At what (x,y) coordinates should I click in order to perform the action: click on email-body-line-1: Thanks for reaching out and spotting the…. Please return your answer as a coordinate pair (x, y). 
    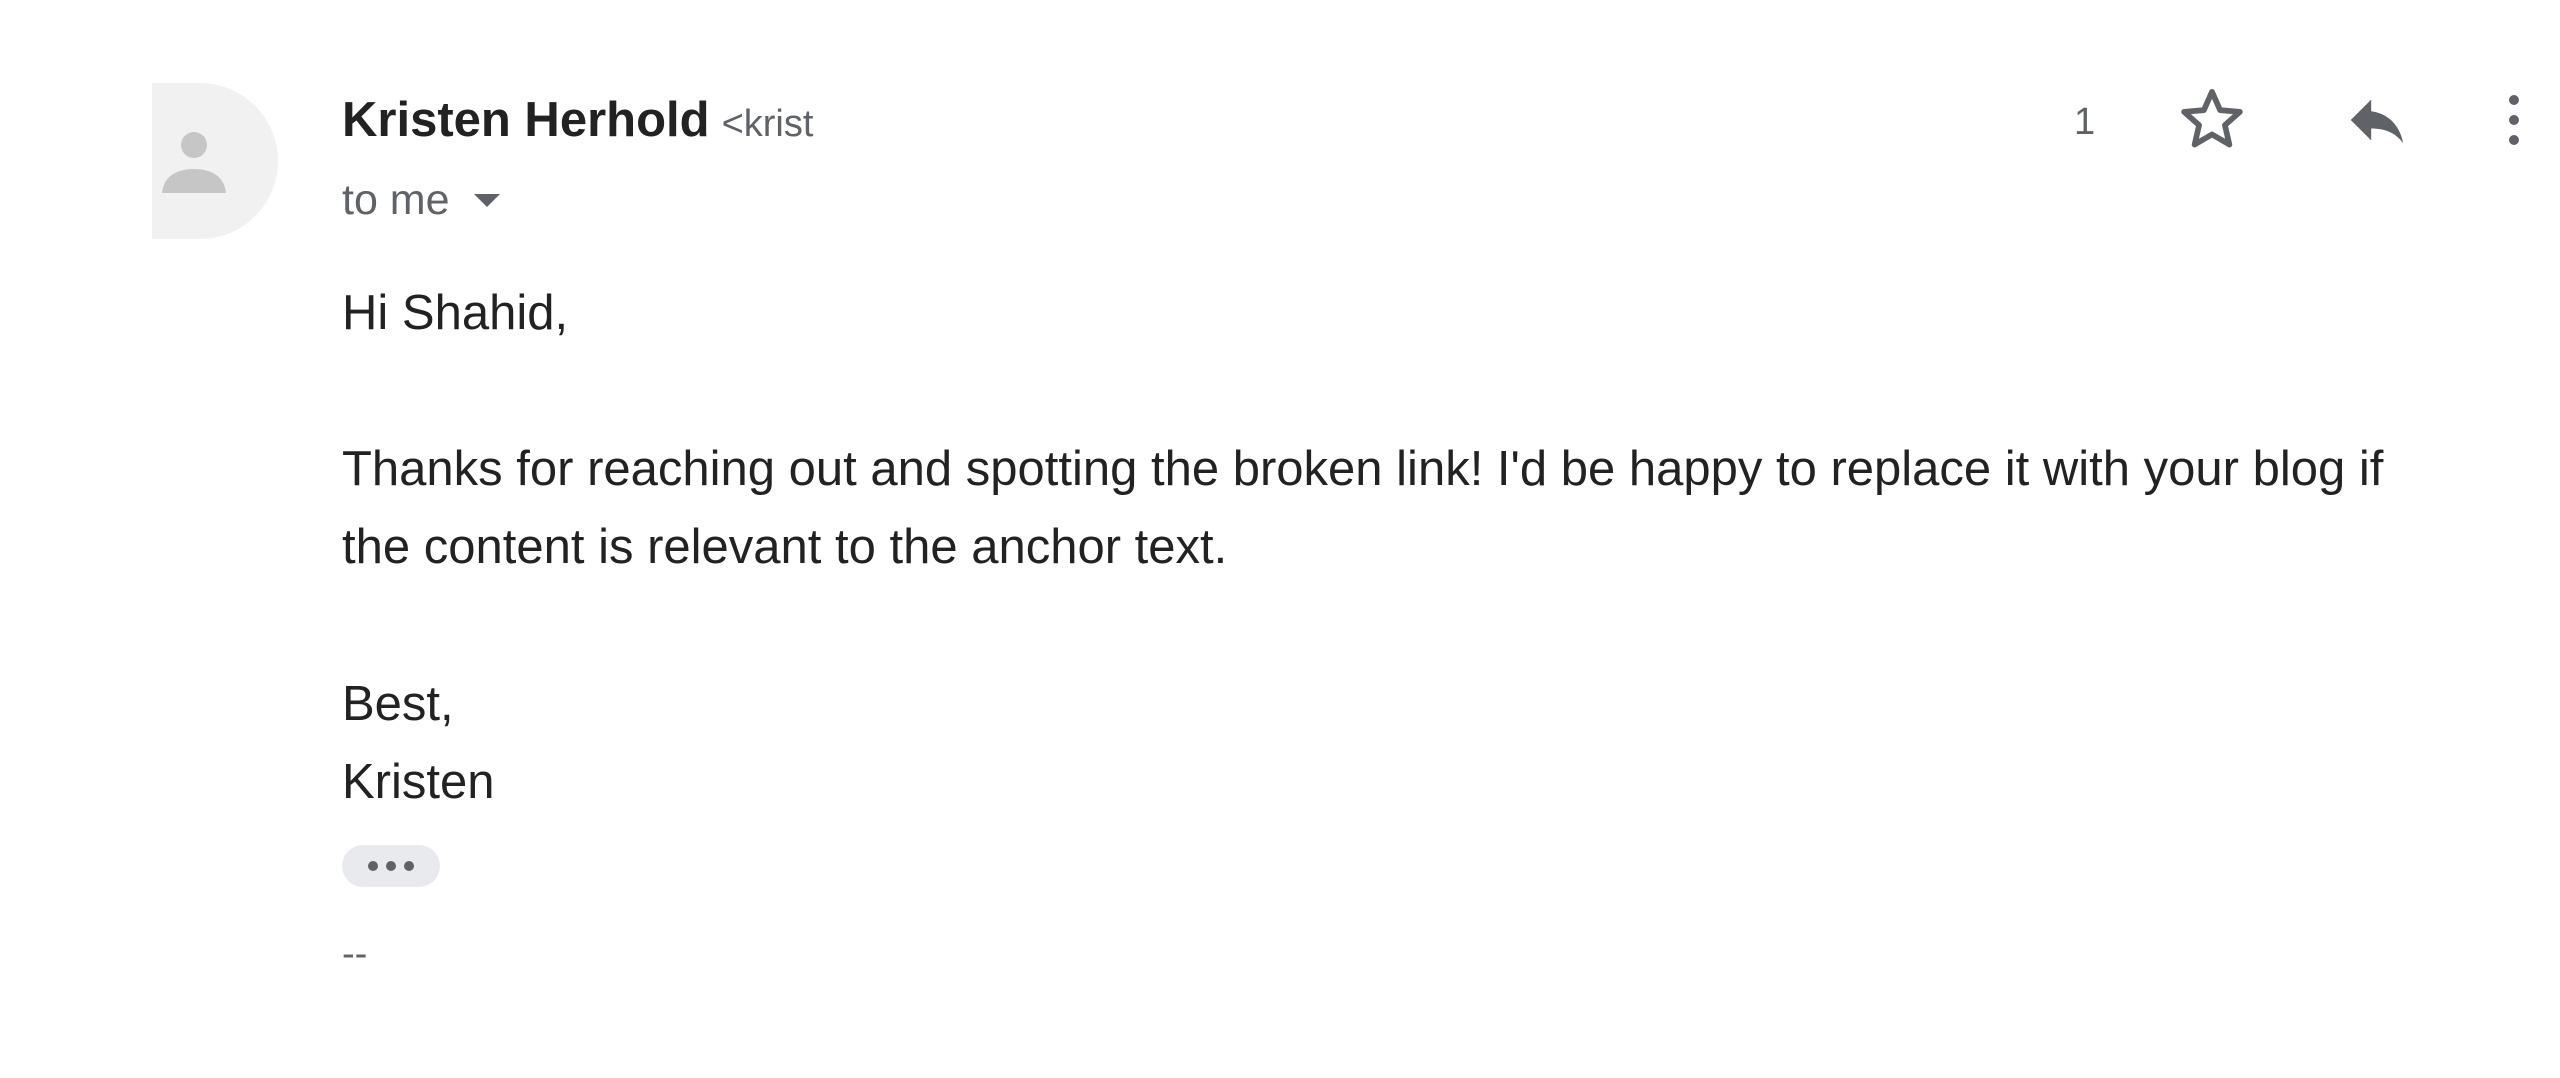
    Looking at the image, I should click on (1363, 469).